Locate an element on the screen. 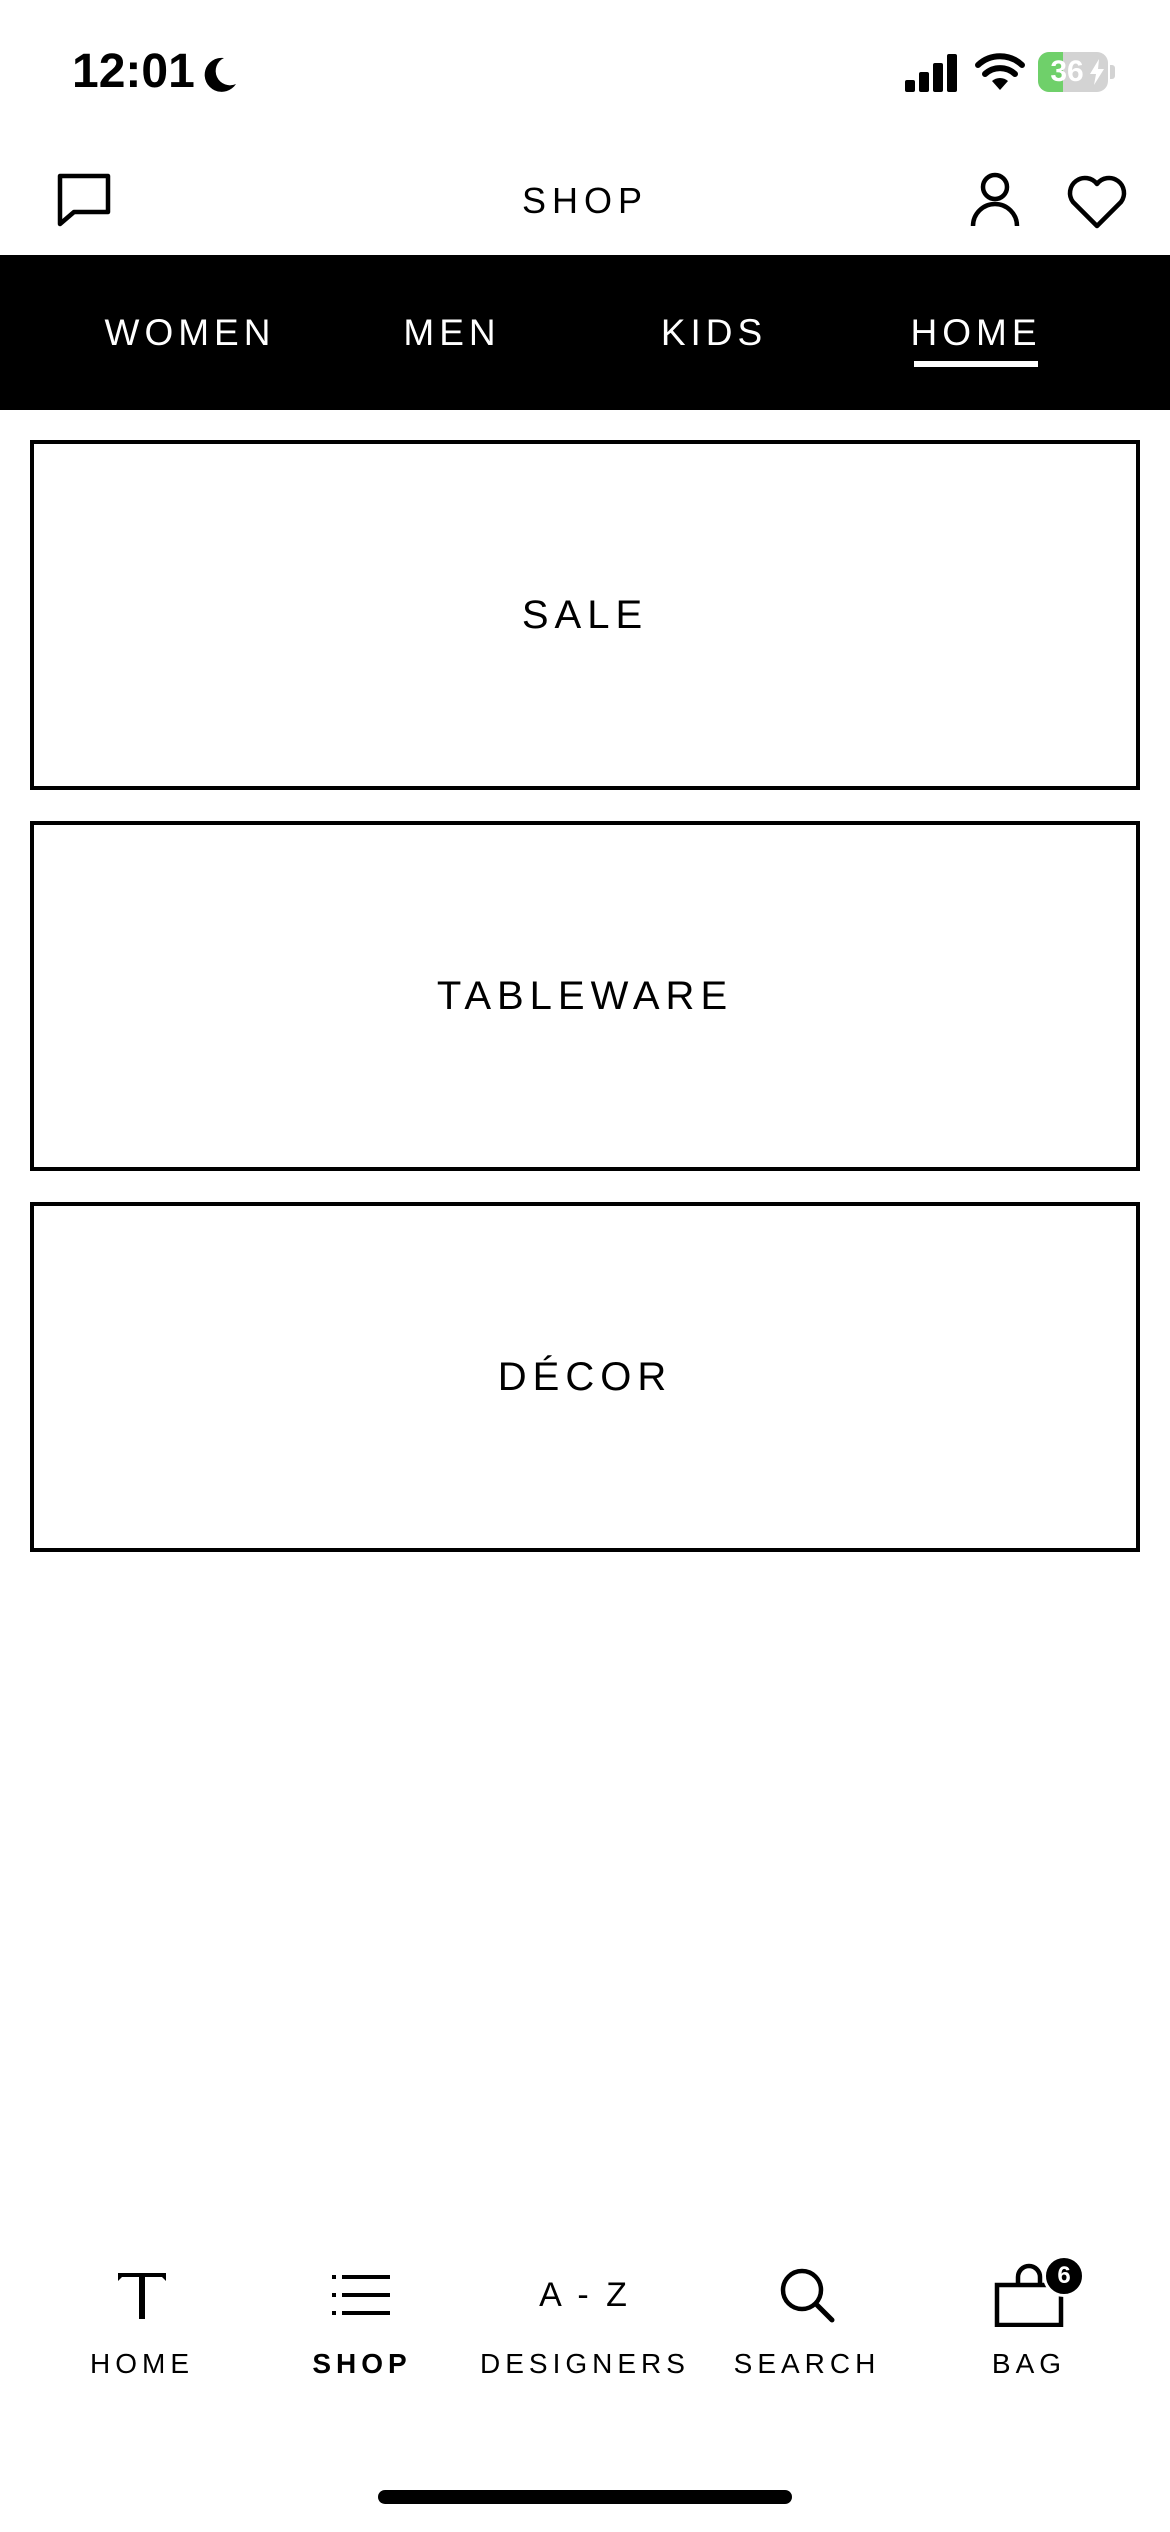 Image resolution: width=1170 pixels, height=2532 pixels. nav-item-shop: SHOP is located at coordinates (362, 2325).